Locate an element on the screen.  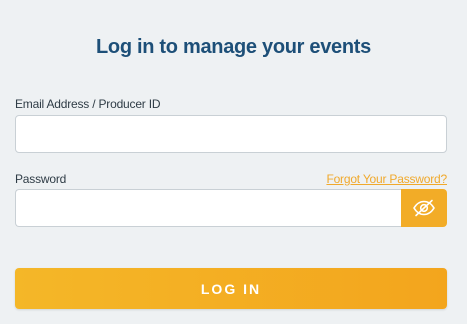
email-field is located at coordinates (231, 134).